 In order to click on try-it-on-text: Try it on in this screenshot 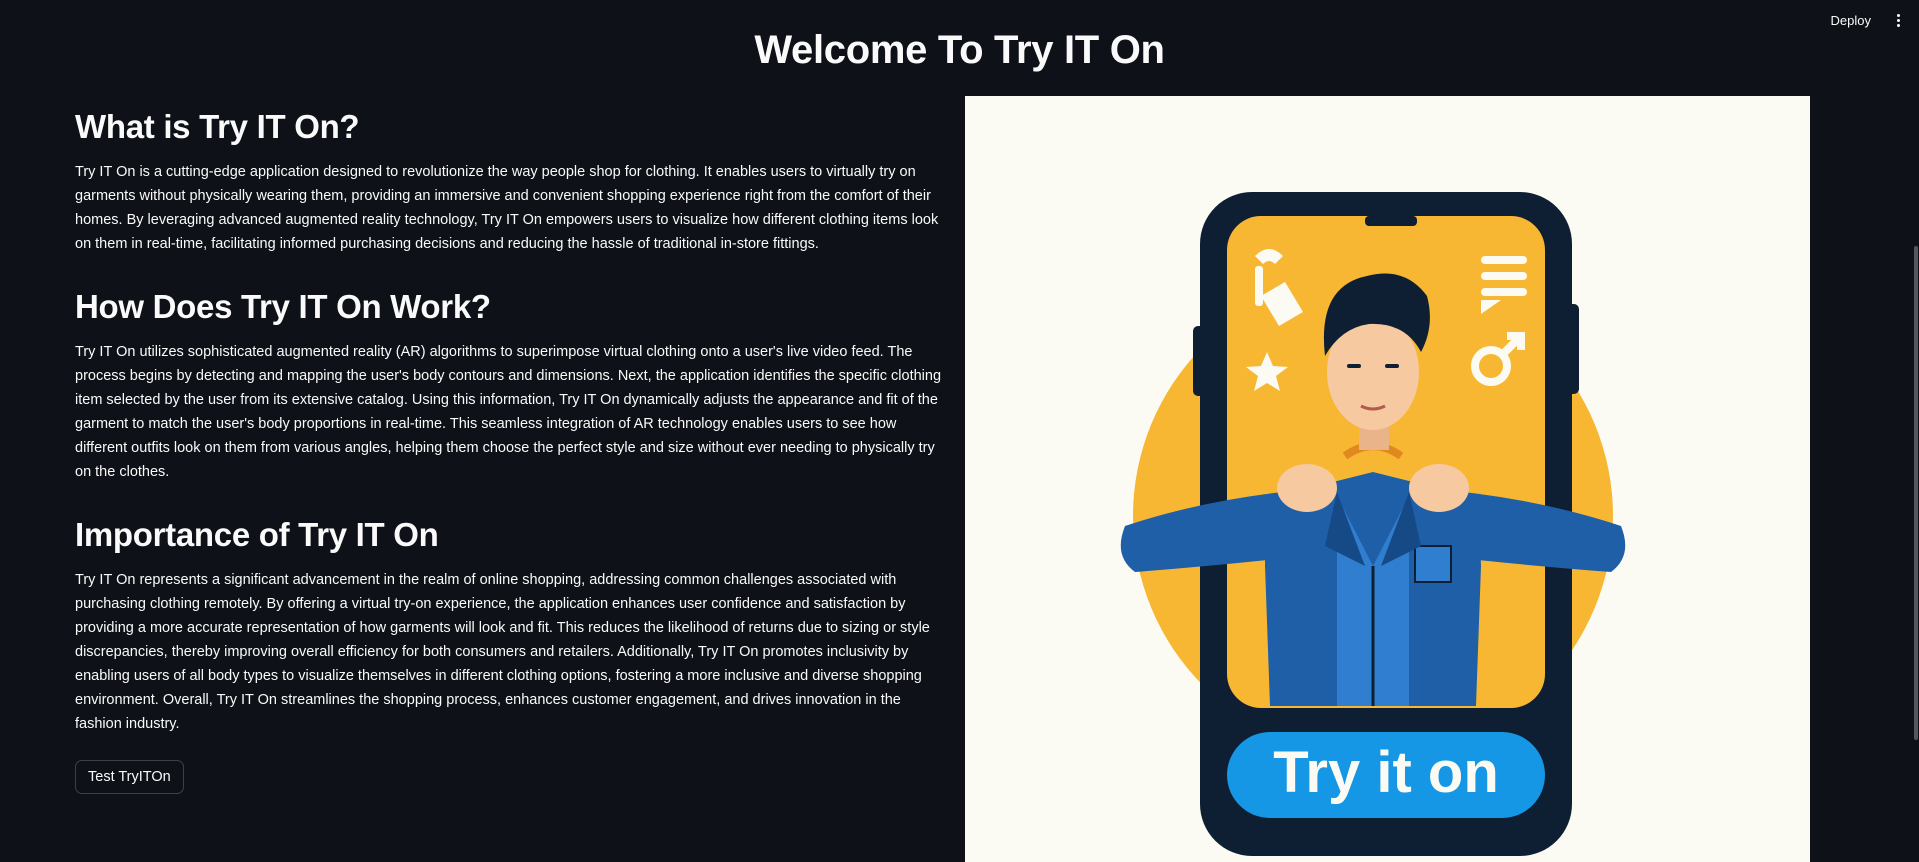, I will do `click(1386, 772)`.